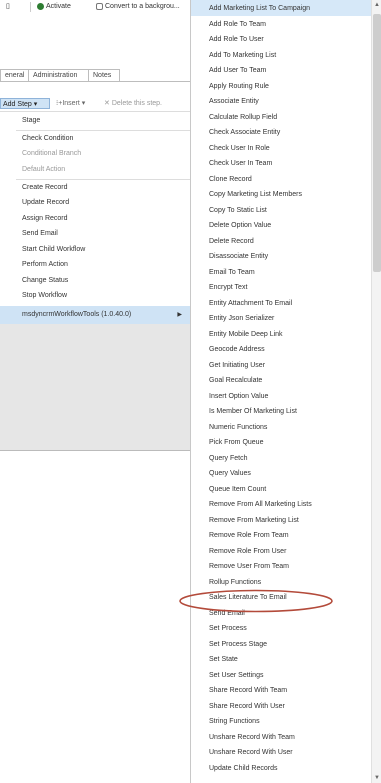 This screenshot has height=783, width=381. Describe the element at coordinates (17, 104) in the screenshot. I see `add-step-label: Add Step` at that location.